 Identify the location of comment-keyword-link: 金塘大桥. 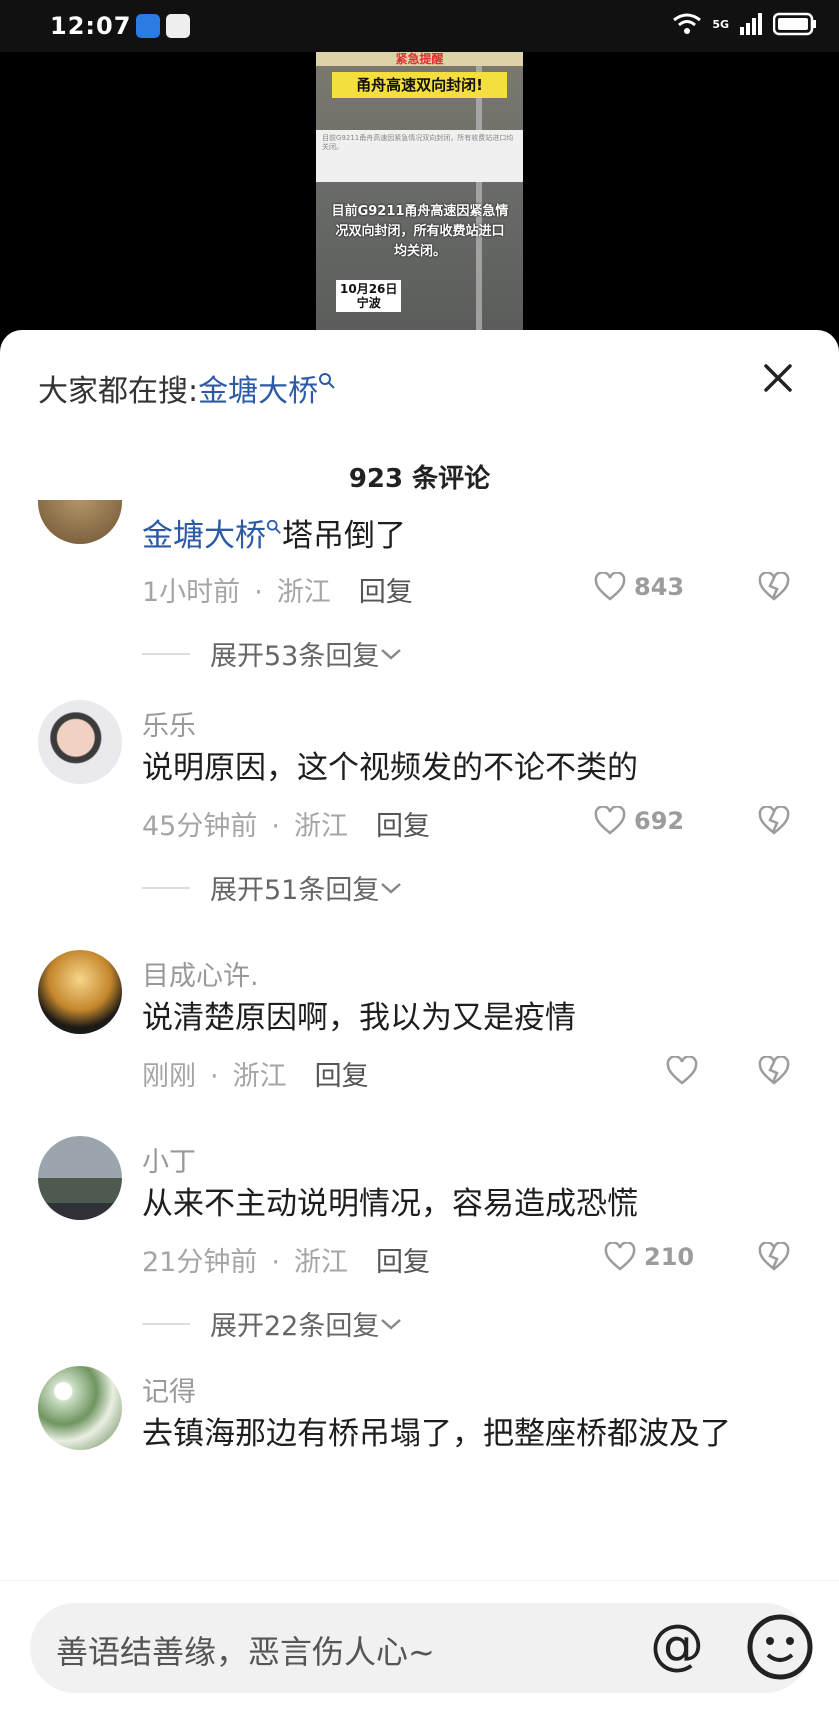
(204, 536).